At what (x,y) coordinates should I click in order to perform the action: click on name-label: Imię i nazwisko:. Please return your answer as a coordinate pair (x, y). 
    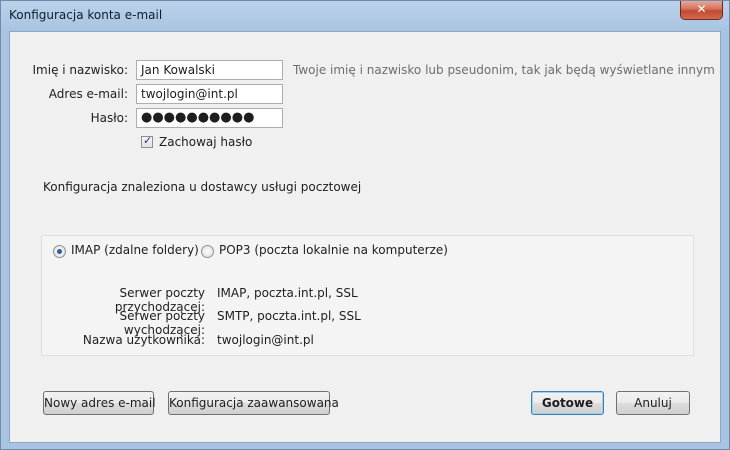
    Looking at the image, I should click on (80, 70).